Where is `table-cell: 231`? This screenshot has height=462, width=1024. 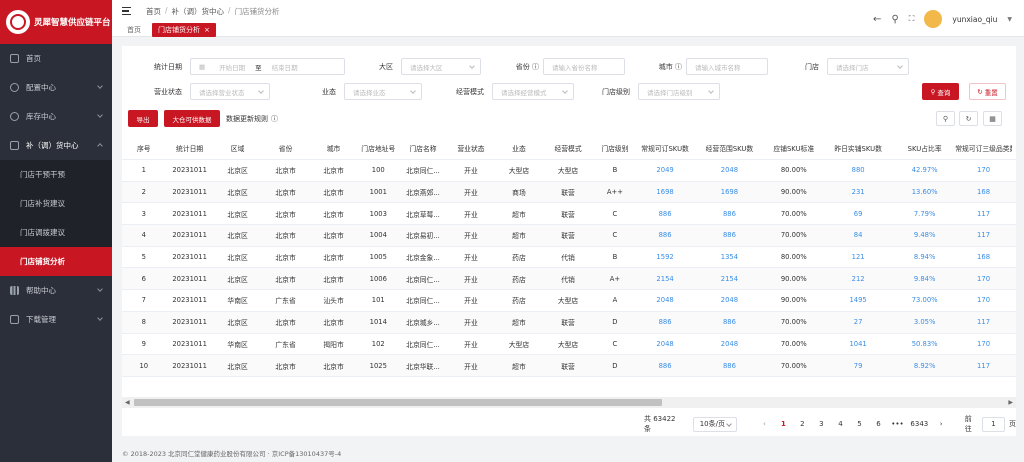
table-cell: 231 is located at coordinates (858, 192).